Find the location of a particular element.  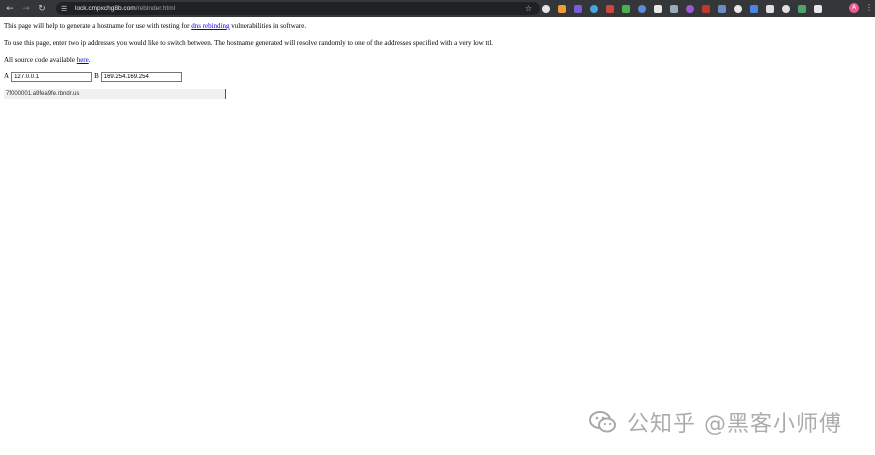

bookmark-star-icon: ☆ is located at coordinates (528, 8).